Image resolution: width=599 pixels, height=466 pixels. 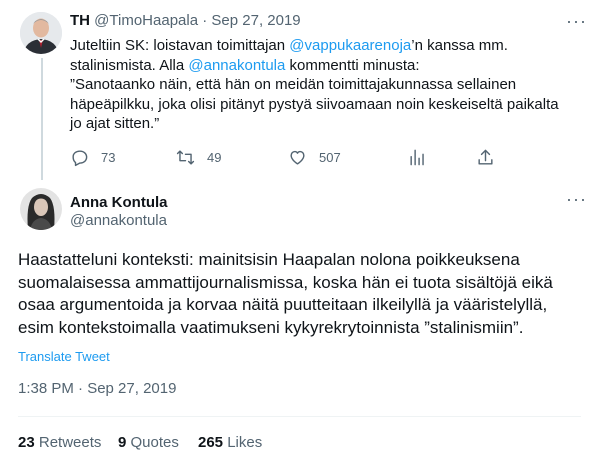 I want to click on parent-tweet-header: TH @TimoHaapala · Sep 27, 2019, so click(x=185, y=20).